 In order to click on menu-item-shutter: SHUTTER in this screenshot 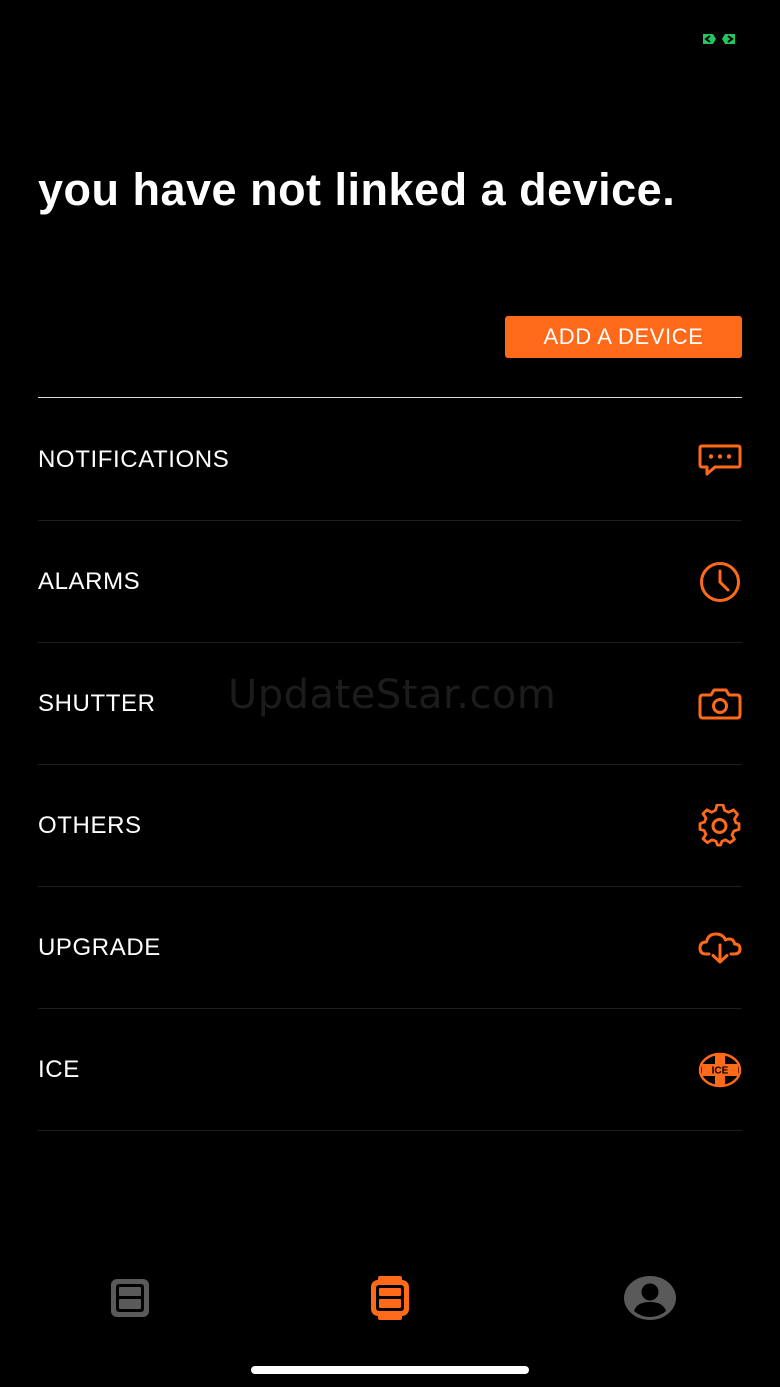, I will do `click(390, 704)`.